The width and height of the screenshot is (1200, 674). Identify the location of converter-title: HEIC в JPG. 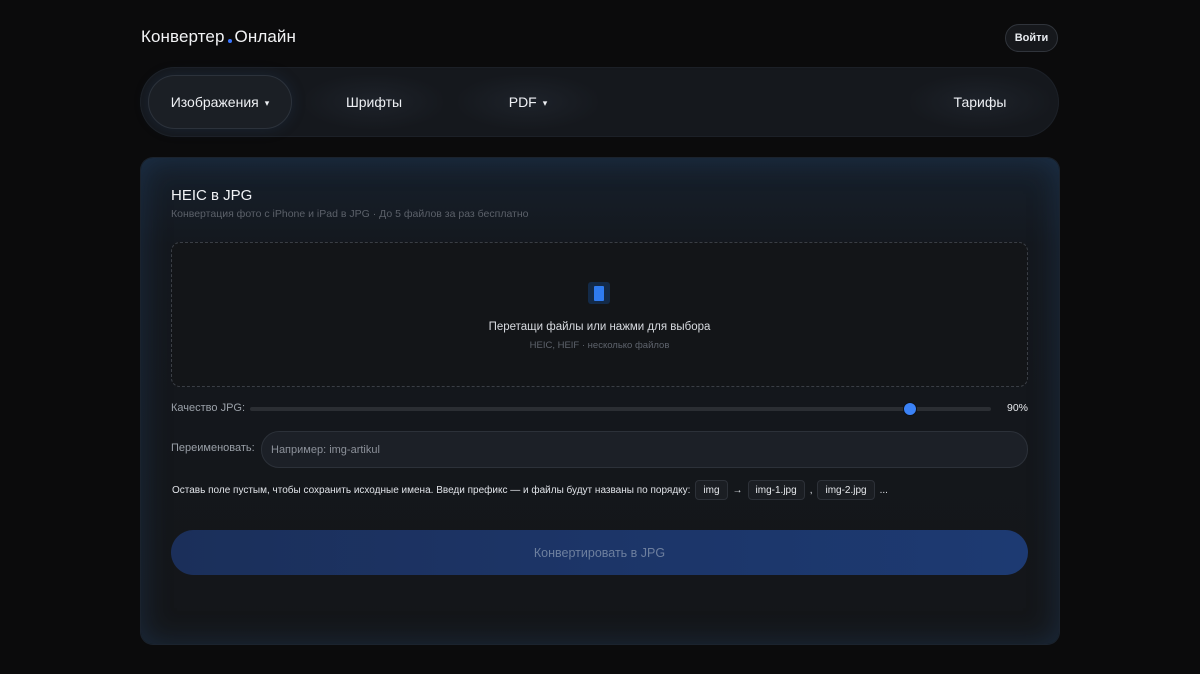
(212, 195).